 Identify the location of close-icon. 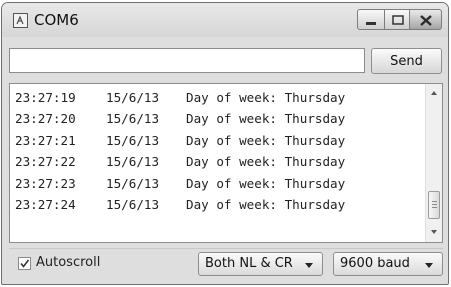
(426, 20).